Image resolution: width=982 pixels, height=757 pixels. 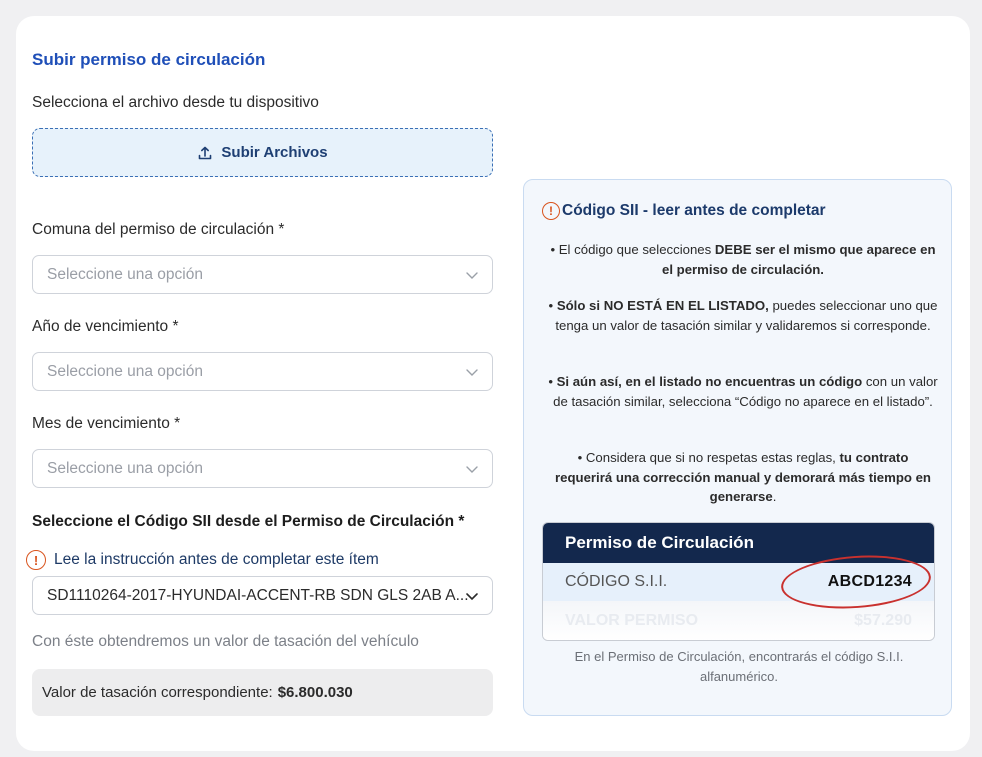 What do you see at coordinates (694, 210) in the screenshot?
I see `info-title-text: Código SII - leer antes de completar` at bounding box center [694, 210].